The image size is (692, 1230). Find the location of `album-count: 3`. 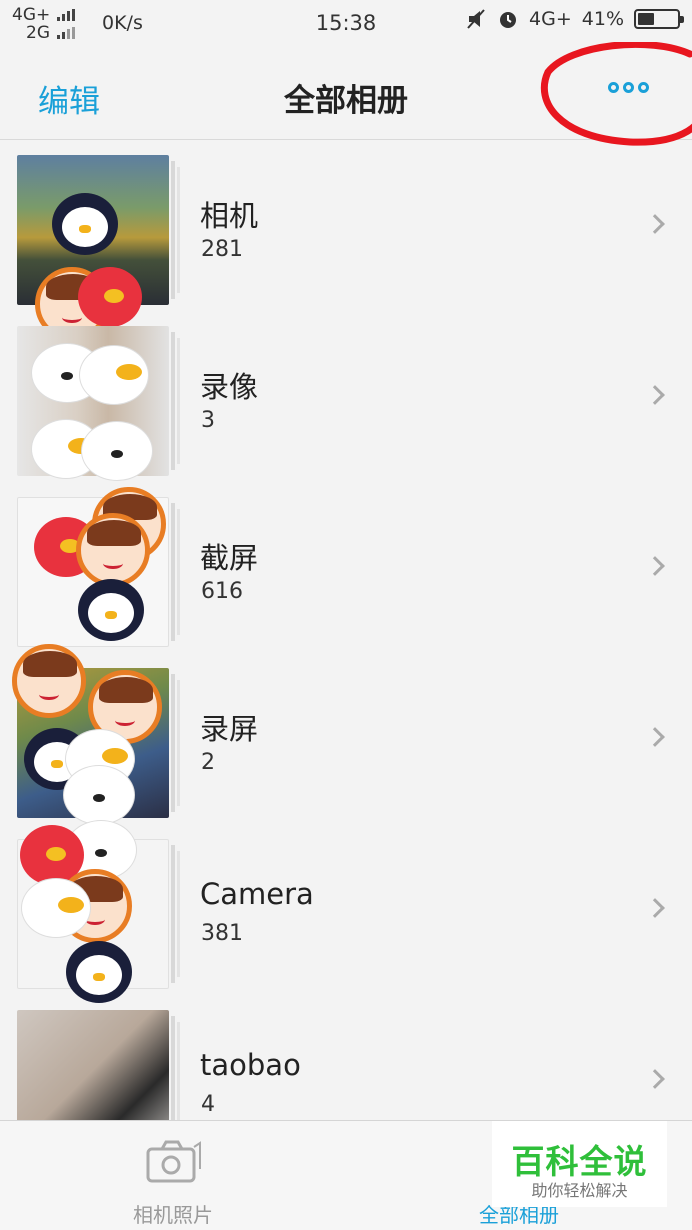

album-count: 3 is located at coordinates (208, 420).